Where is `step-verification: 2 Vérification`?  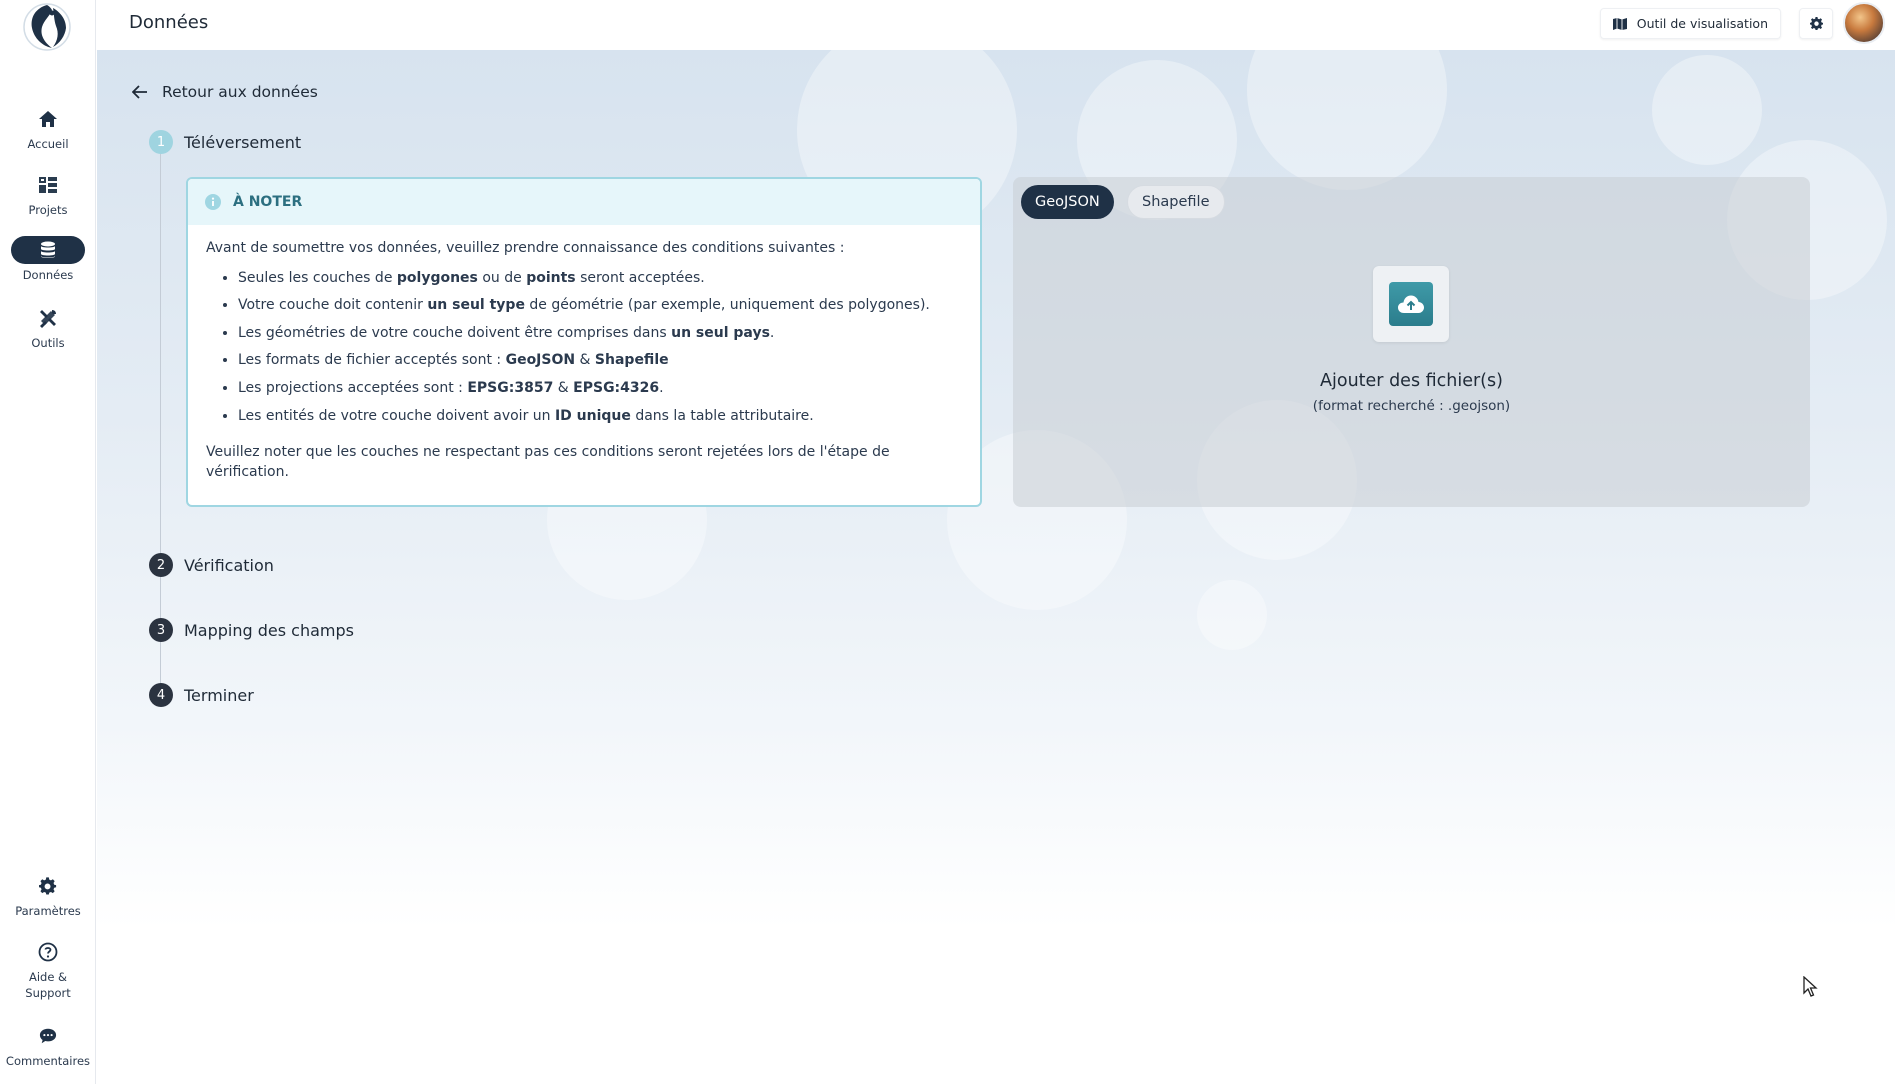 step-verification: 2 Vérification is located at coordinates (211, 565).